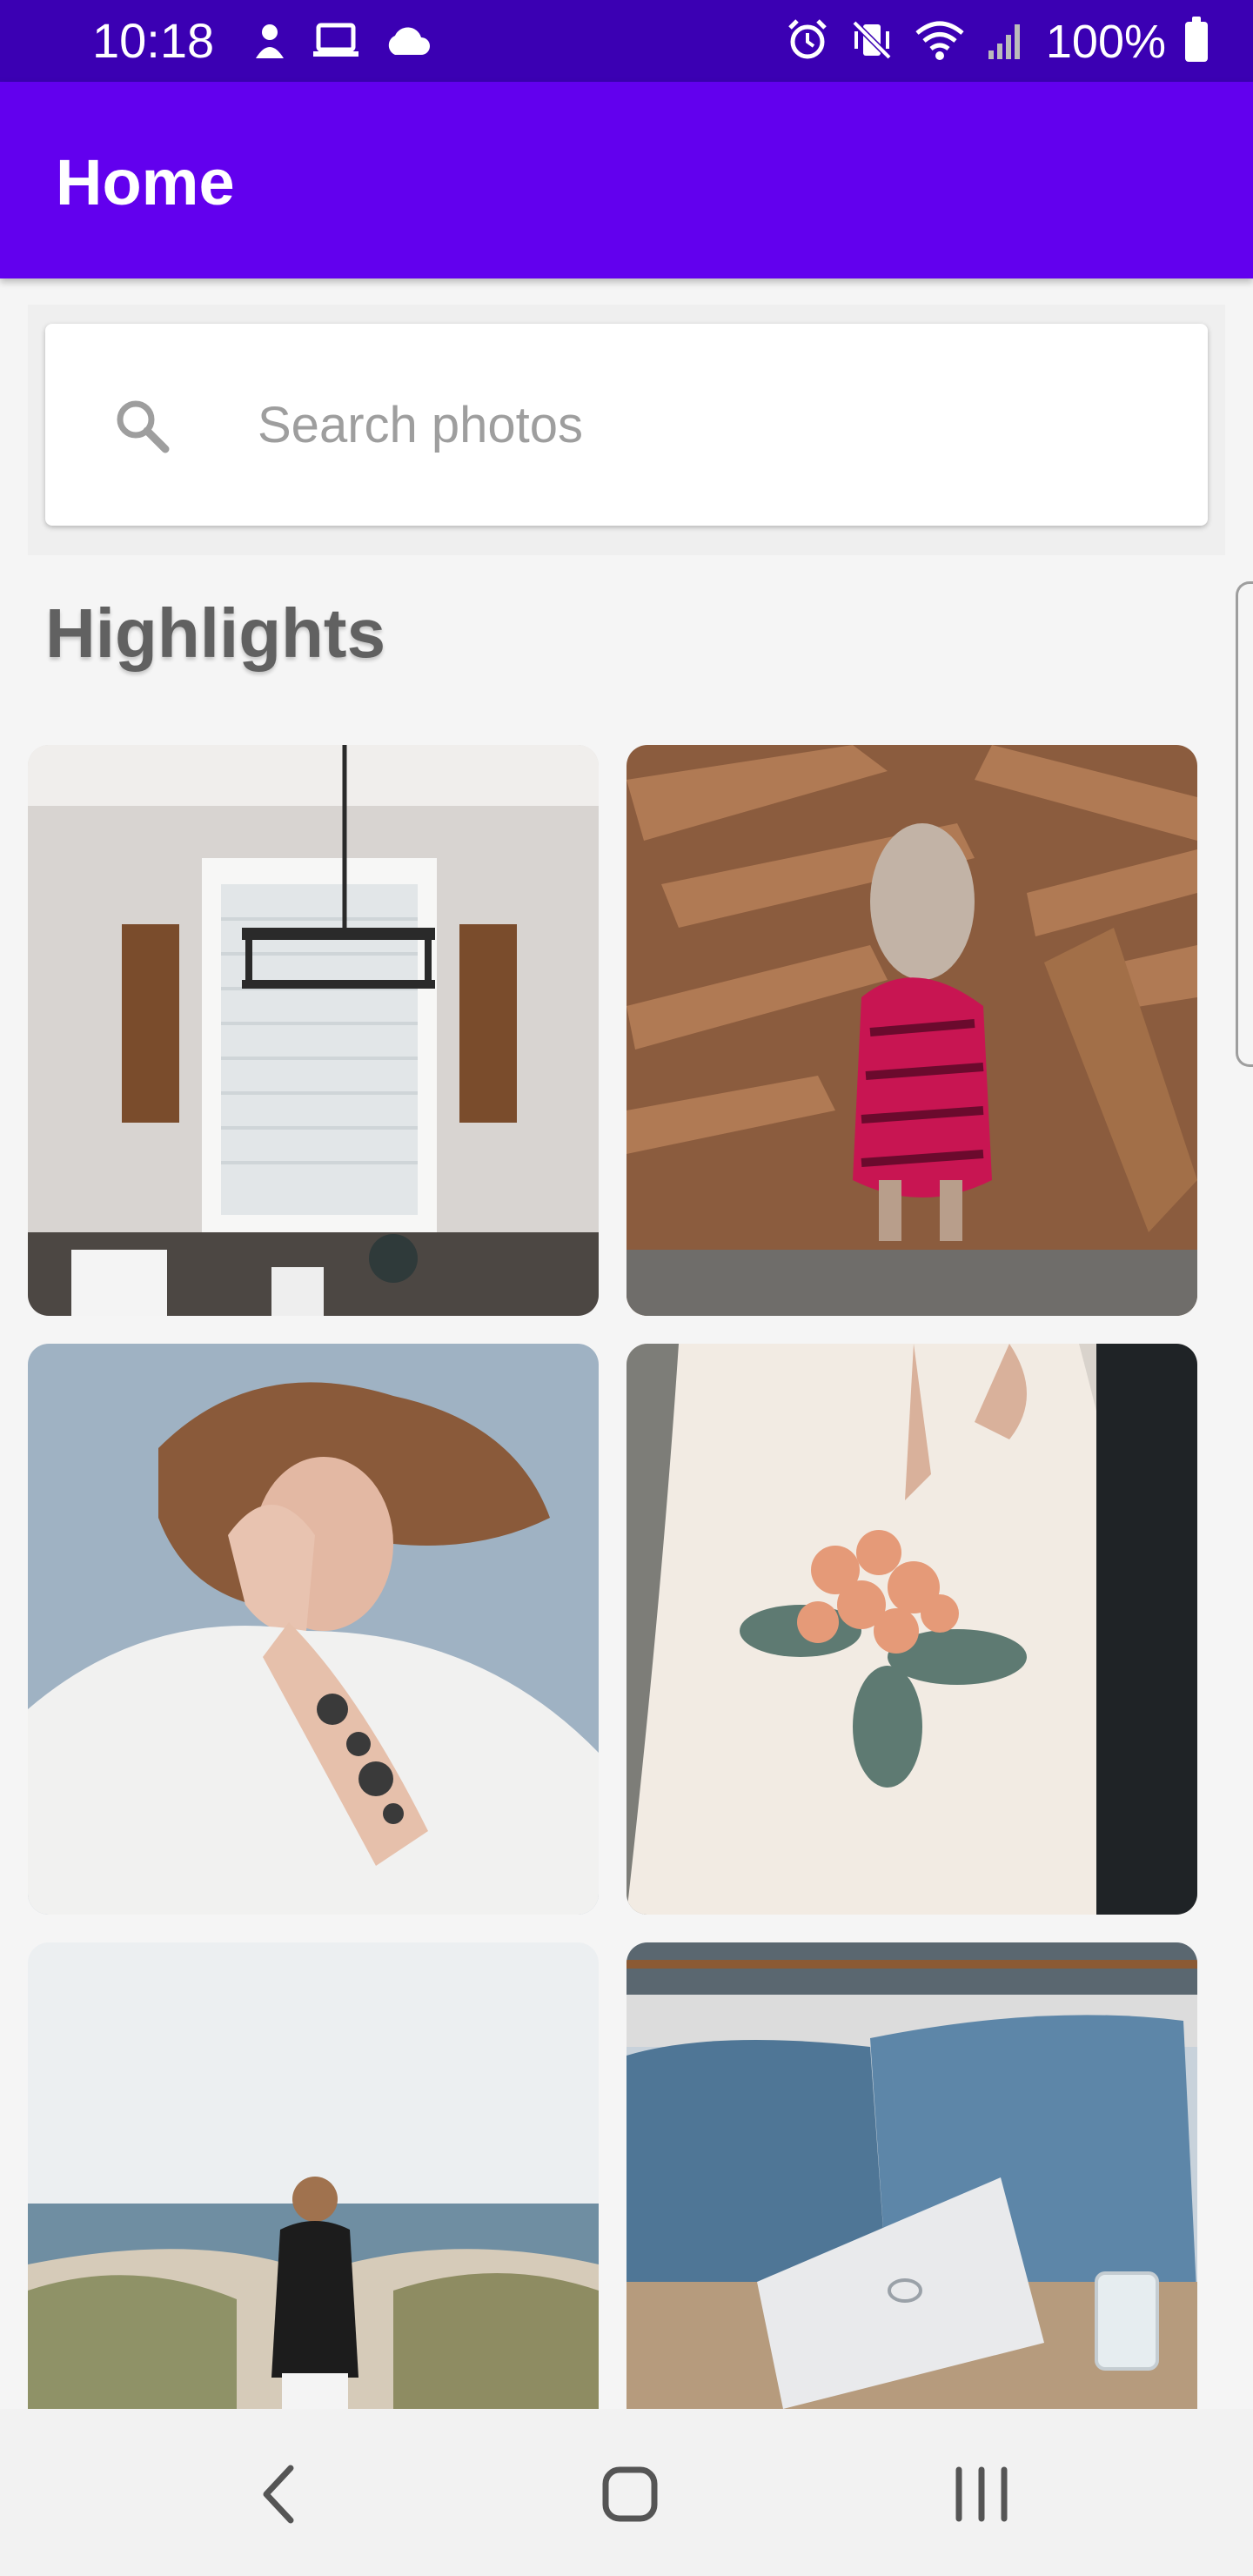  What do you see at coordinates (1196, 40) in the screenshot?
I see `battery-full-icon` at bounding box center [1196, 40].